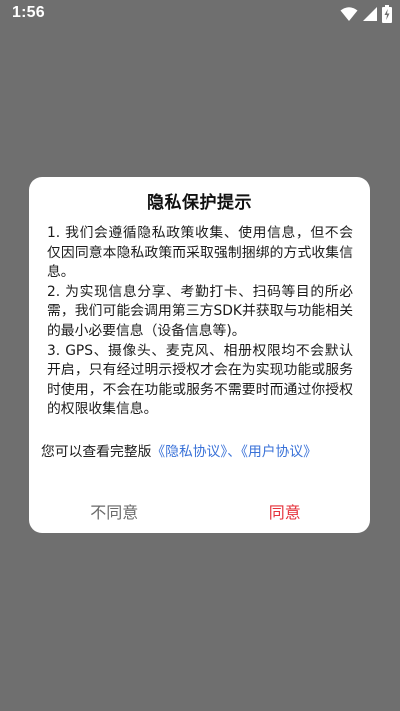 The width and height of the screenshot is (400, 711). I want to click on battery-charging-icon, so click(387, 14).